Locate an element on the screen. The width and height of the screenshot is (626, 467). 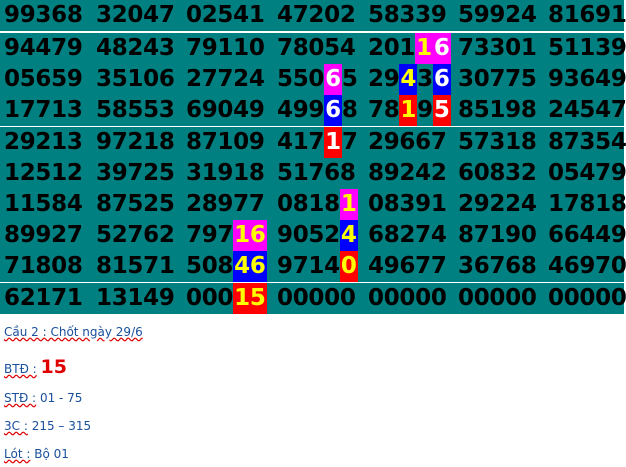
grid-number: 81571 is located at coordinates (135, 266).